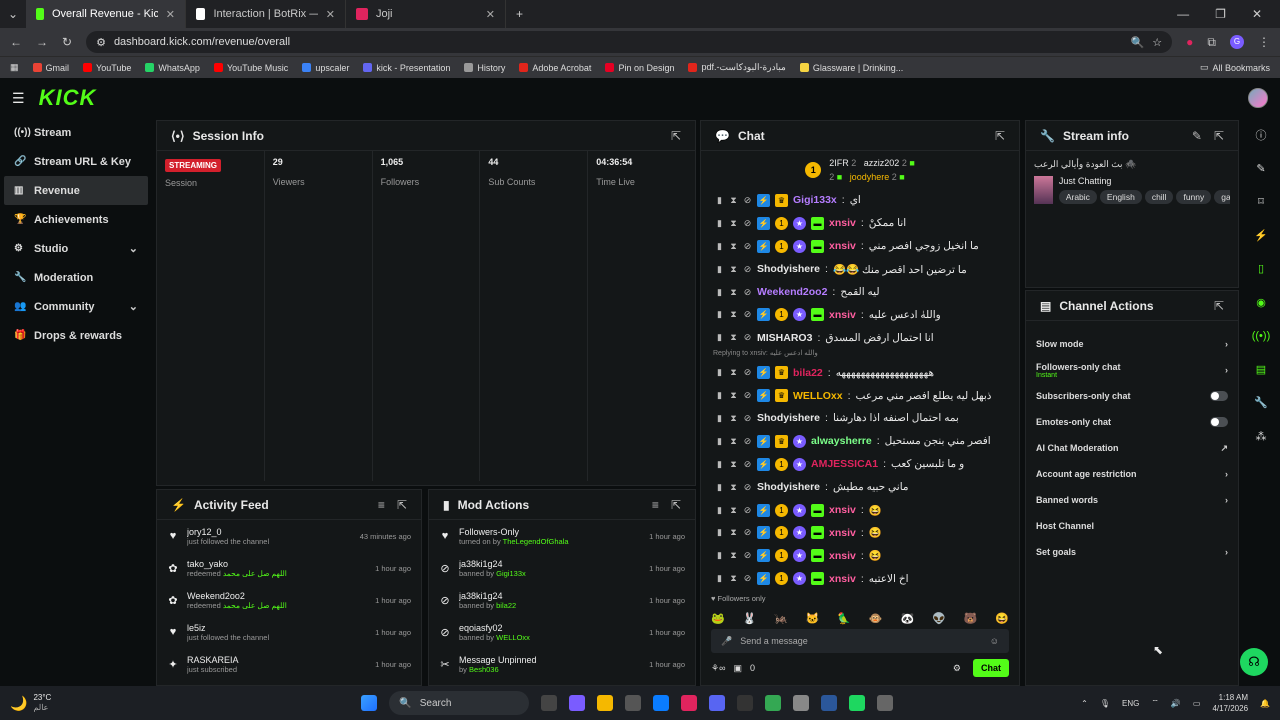 The height and width of the screenshot is (720, 1280). What do you see at coordinates (860, 555) in the screenshot?
I see `chat-message: ▮ ⧗ ⊘ ⚡ 1 ★ ▬ xnsiv: 😆` at bounding box center [860, 555].